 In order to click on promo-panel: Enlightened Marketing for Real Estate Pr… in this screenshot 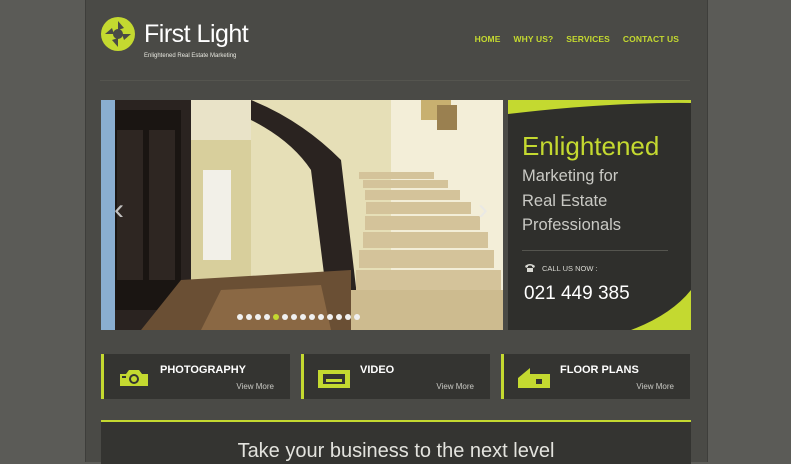, I will do `click(599, 215)`.